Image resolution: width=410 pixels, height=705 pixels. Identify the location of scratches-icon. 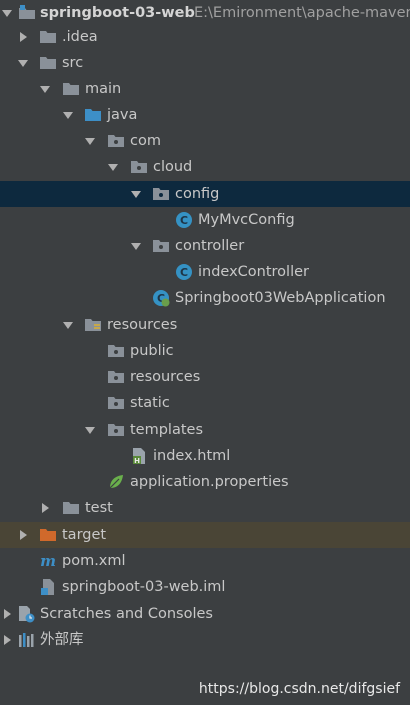
(26, 614).